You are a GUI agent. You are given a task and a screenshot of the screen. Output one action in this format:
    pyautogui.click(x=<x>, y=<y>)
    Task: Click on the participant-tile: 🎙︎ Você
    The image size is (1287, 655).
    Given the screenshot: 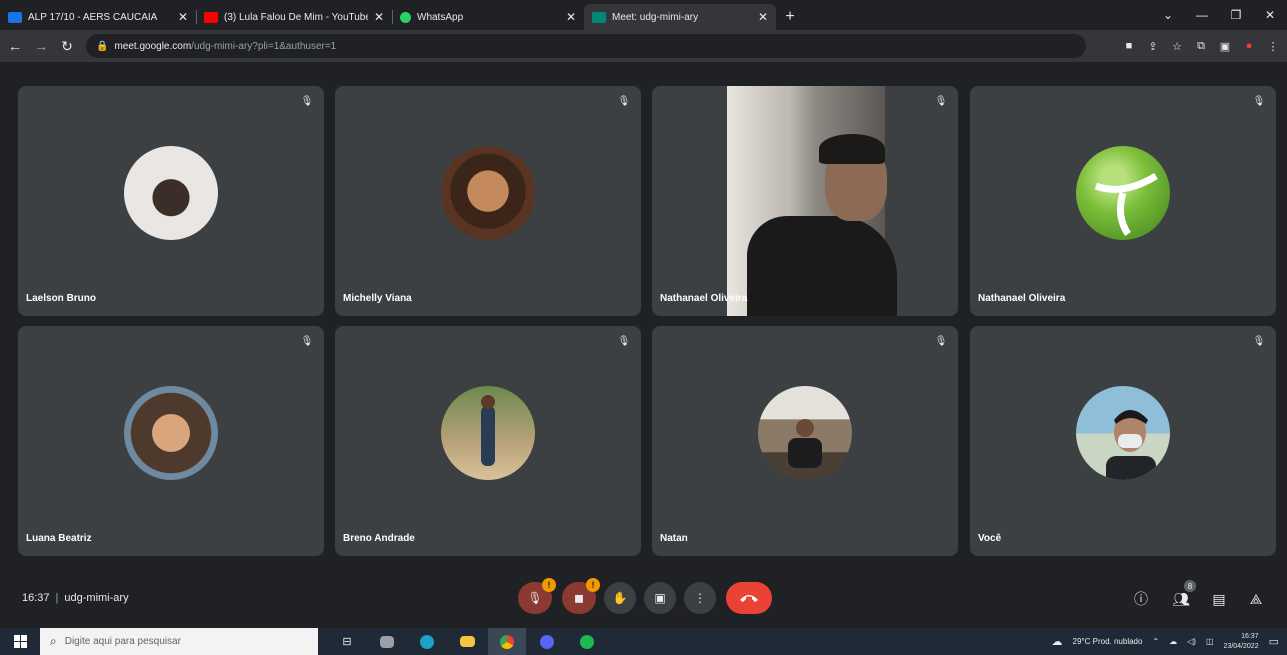 What is the action you would take?
    pyautogui.click(x=1123, y=441)
    